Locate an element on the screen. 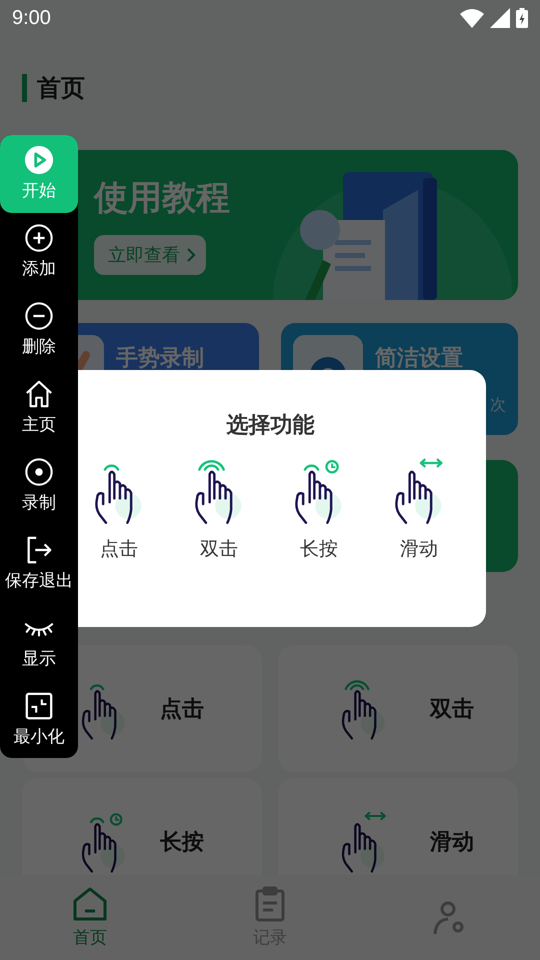 This screenshot has height=960, width=540. feature-subtitle: 次 is located at coordinates (498, 405).